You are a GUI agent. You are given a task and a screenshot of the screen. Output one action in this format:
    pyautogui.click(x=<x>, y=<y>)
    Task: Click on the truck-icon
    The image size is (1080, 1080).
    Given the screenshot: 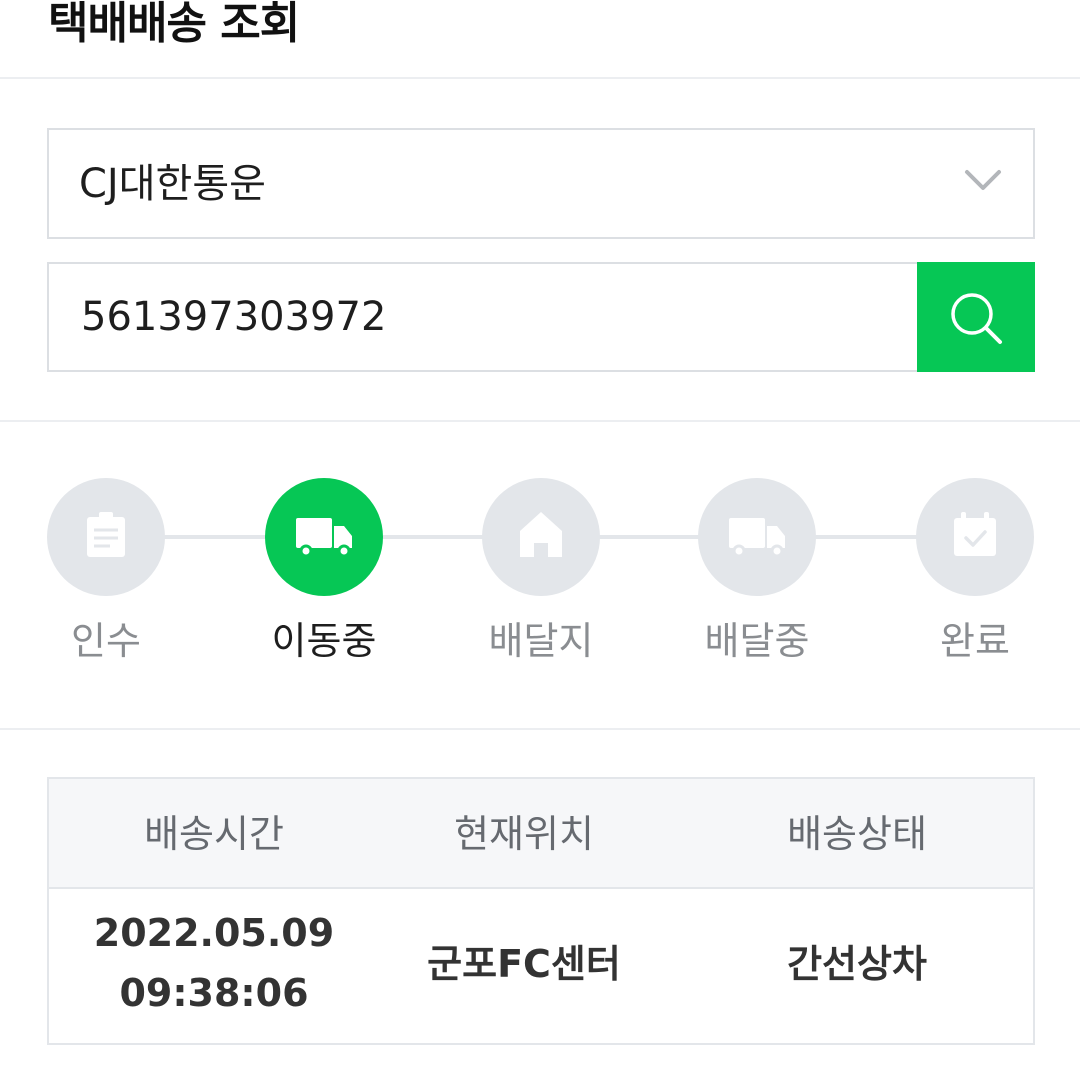 What is the action you would take?
    pyautogui.click(x=324, y=538)
    